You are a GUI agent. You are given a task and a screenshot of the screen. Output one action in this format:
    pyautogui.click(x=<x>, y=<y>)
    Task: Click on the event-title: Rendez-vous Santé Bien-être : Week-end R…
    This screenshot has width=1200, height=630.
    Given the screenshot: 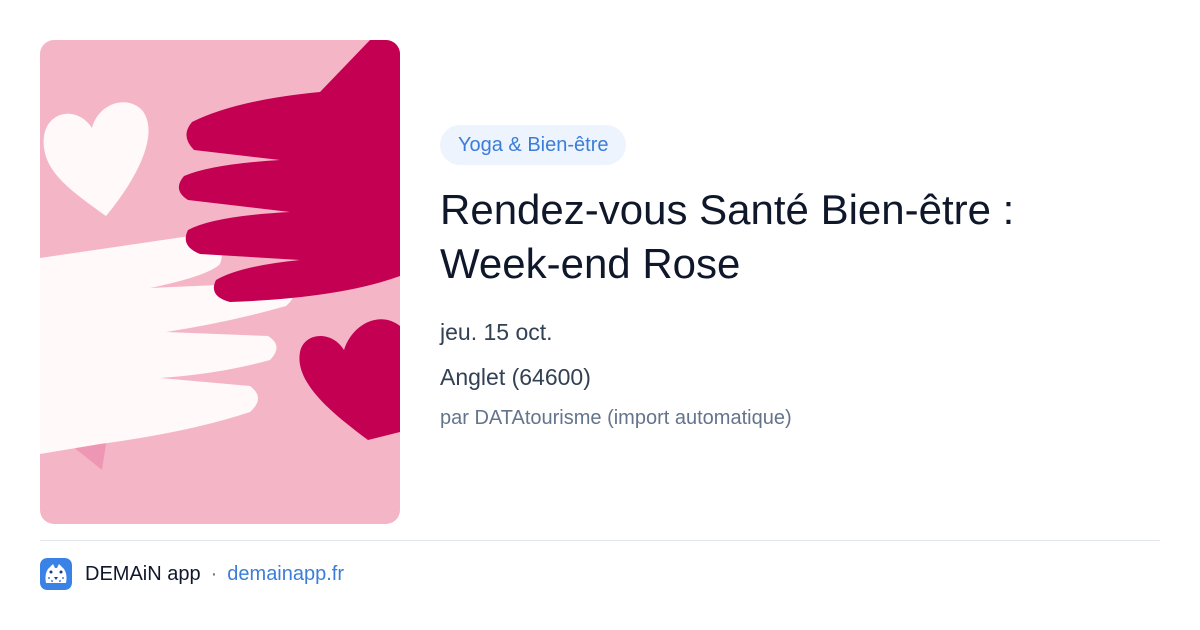 What is the action you would take?
    pyautogui.click(x=800, y=237)
    